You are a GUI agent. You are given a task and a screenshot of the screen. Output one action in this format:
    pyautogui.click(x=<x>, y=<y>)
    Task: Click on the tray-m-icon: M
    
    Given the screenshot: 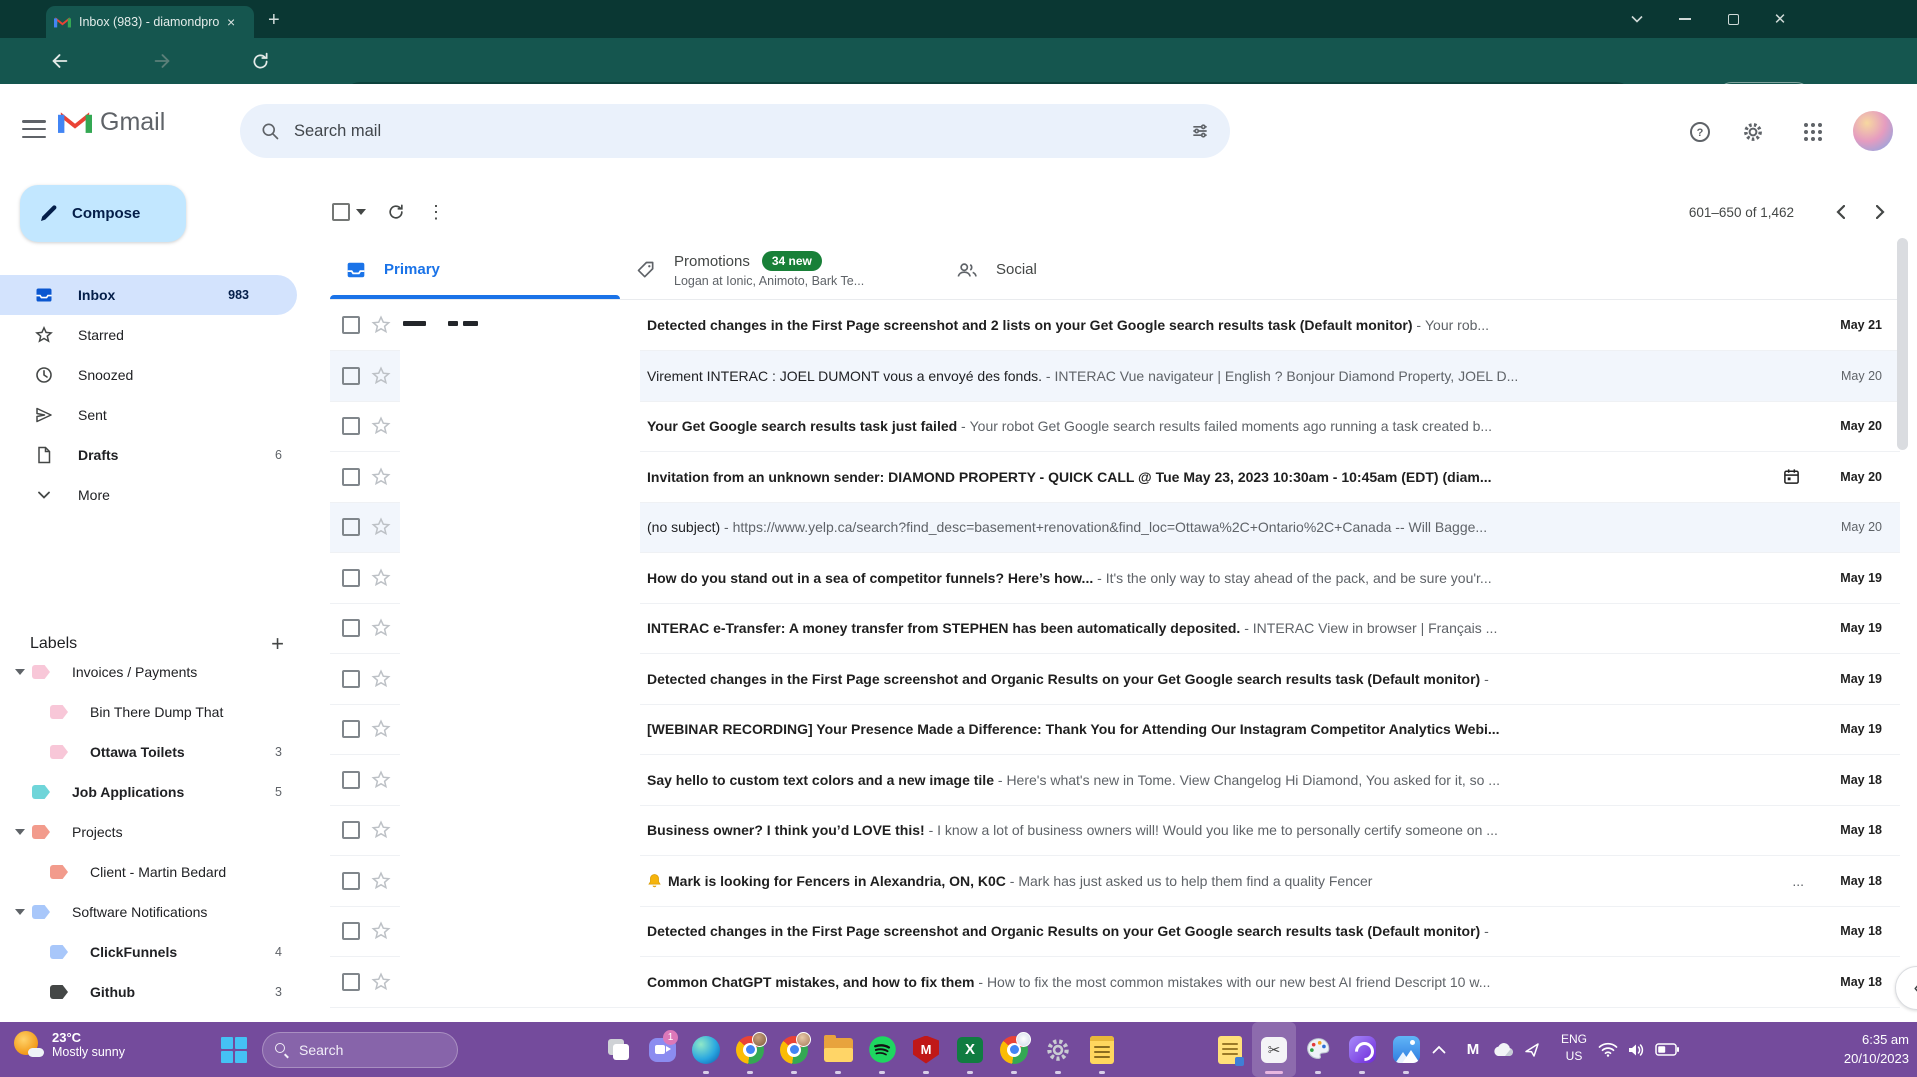 What is the action you would take?
    pyautogui.click(x=1473, y=1049)
    